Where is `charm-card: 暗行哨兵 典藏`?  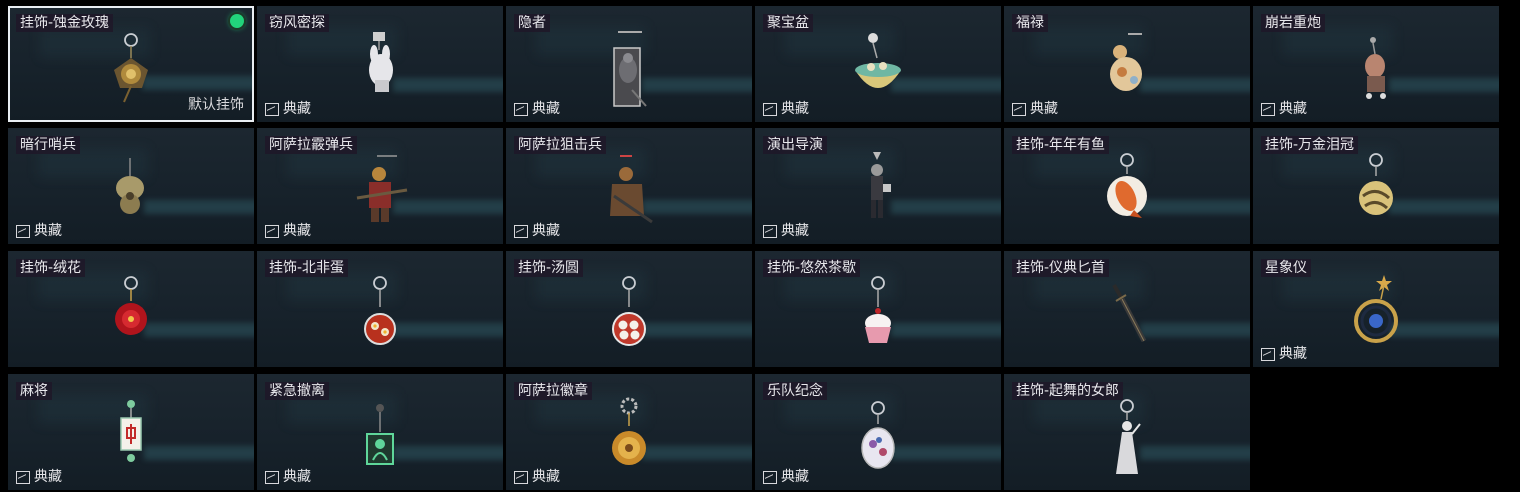
charm-card: 暗行哨兵 典藏 is located at coordinates (131, 186).